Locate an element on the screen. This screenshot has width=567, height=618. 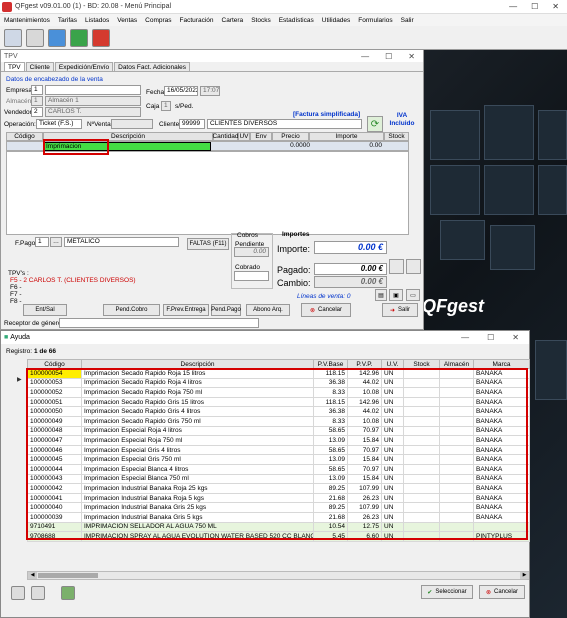
highlight-box is located at coordinates (76, 147).